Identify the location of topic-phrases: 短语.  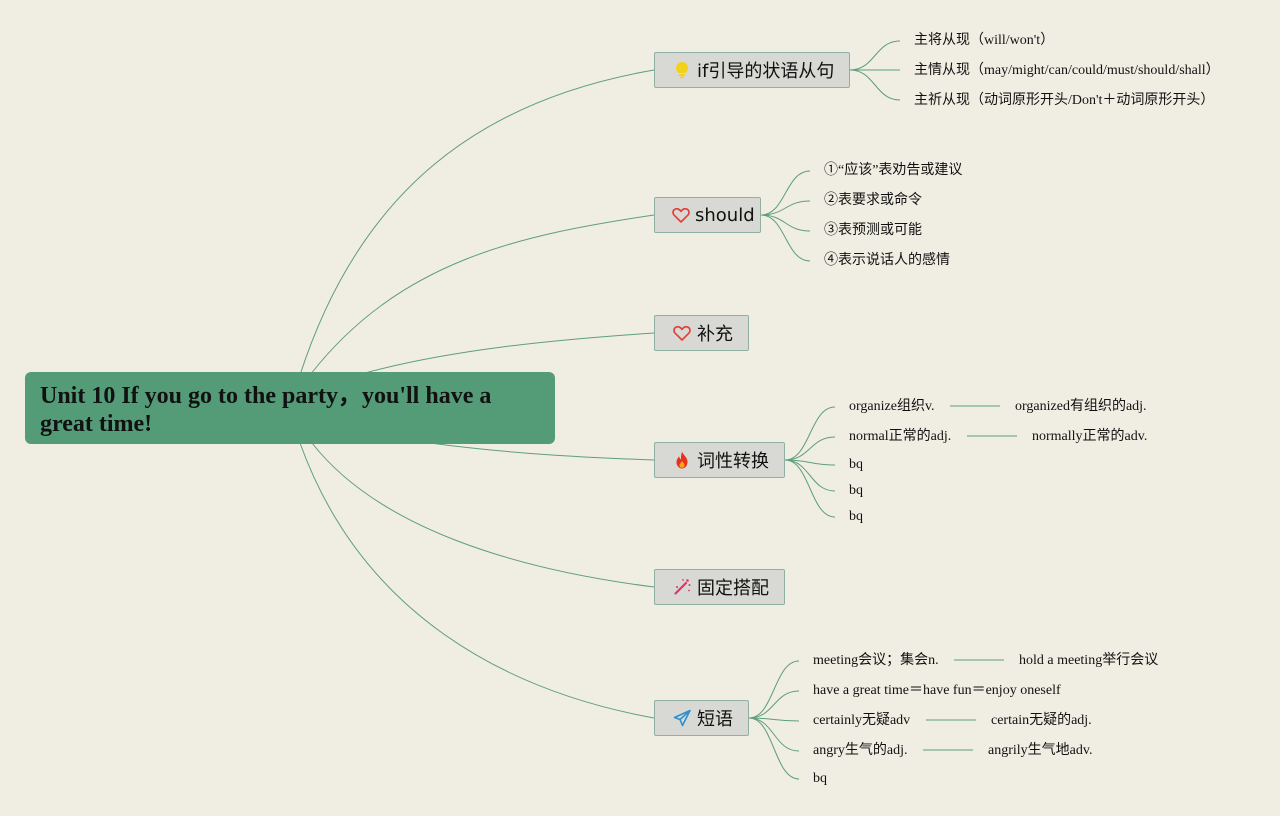
(701, 718).